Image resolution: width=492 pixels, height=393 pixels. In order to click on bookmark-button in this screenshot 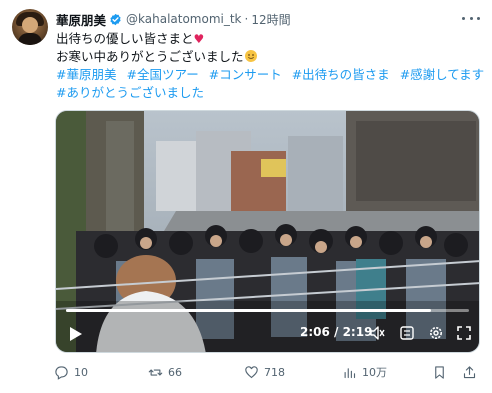, I will do `click(442, 372)`.